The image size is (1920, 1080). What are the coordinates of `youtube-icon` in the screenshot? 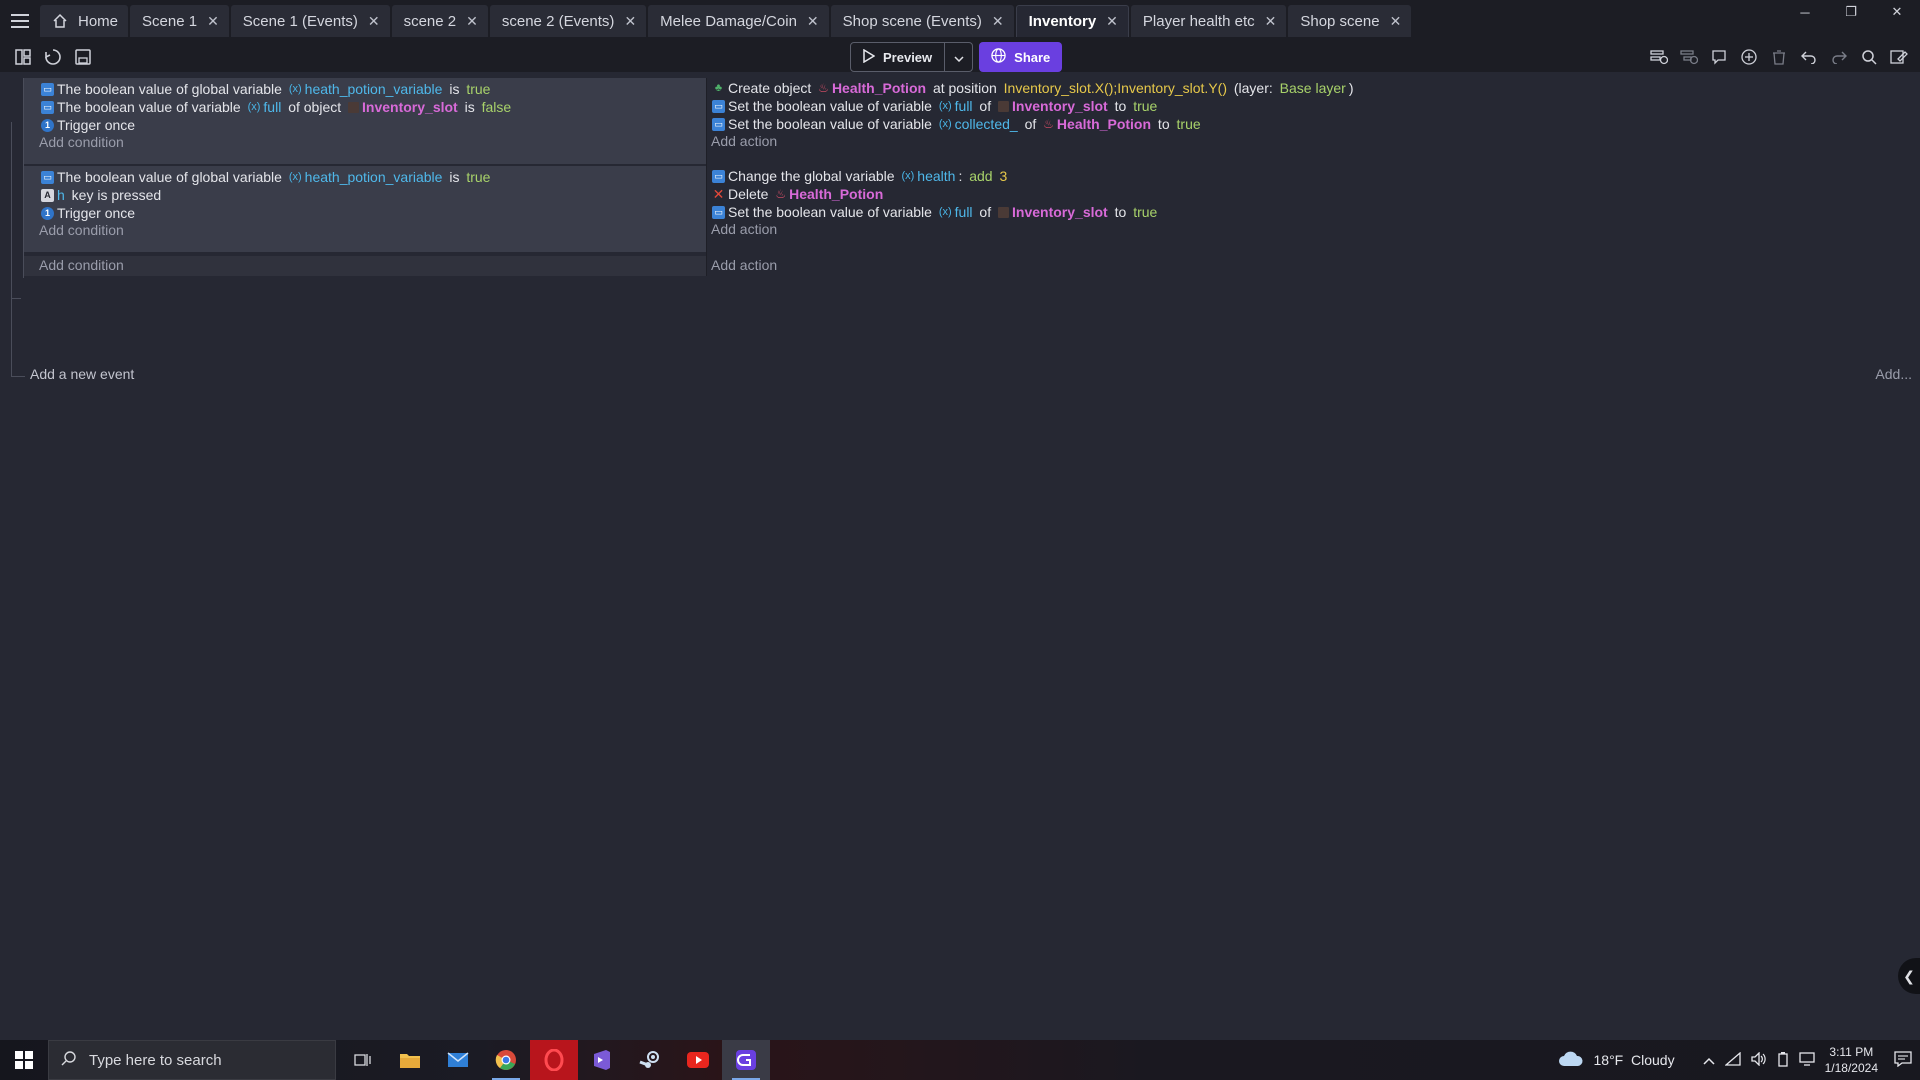 It's located at (698, 1060).